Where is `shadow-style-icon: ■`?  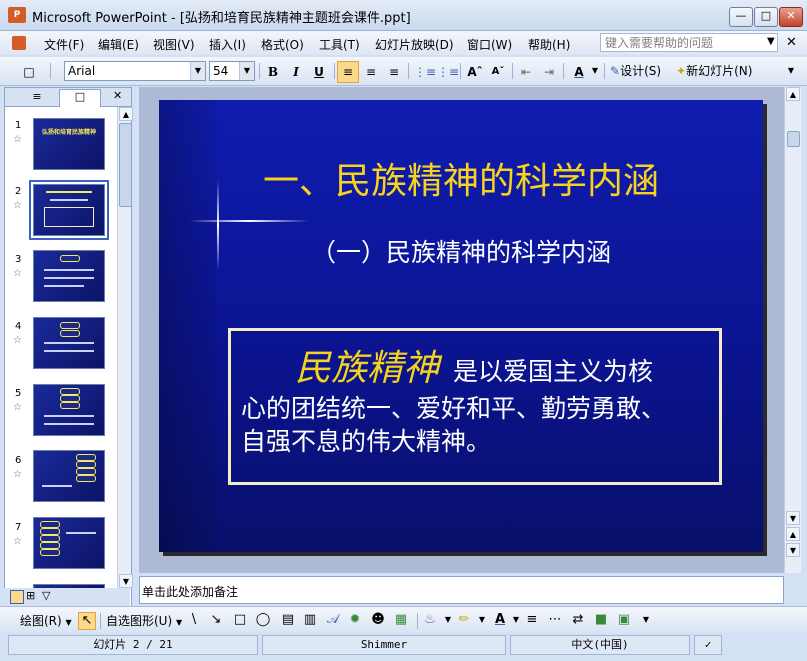 shadow-style-icon: ■ is located at coordinates (601, 620).